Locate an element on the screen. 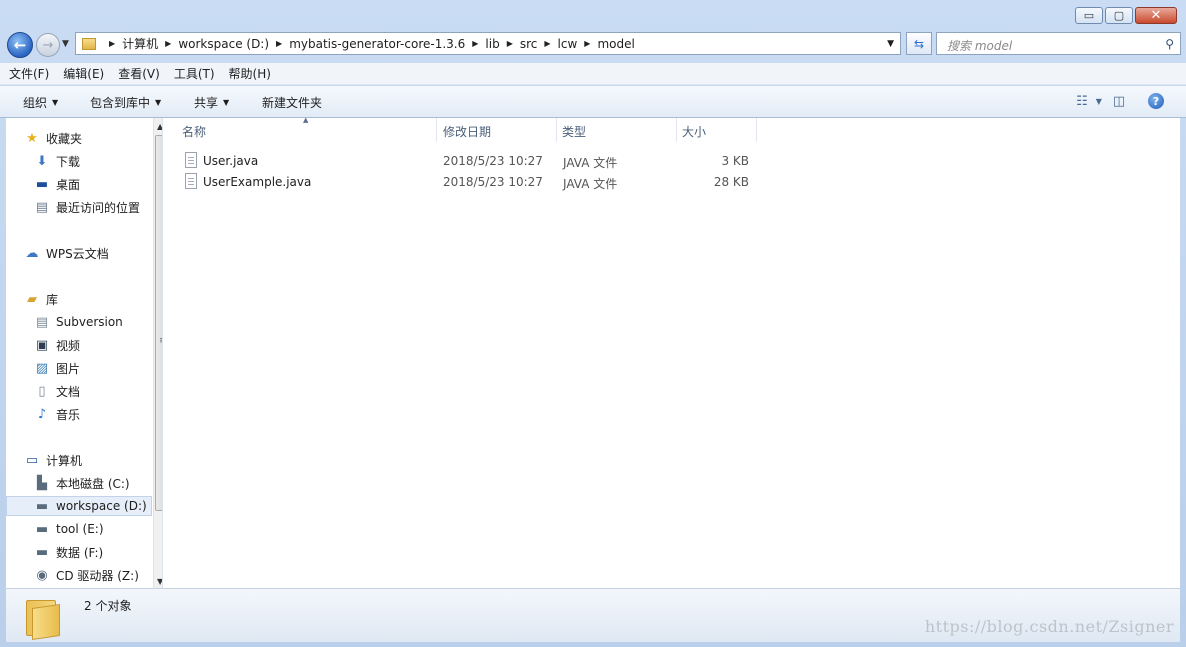  organize-button: 组织 ▼ is located at coordinates (40, 102).